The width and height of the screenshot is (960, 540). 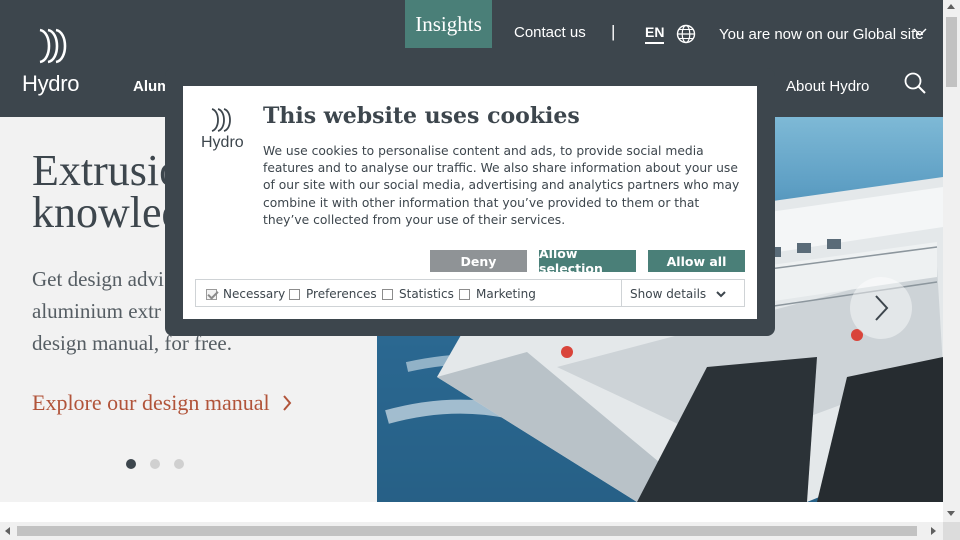 I want to click on globe-icon, so click(x=686, y=34).